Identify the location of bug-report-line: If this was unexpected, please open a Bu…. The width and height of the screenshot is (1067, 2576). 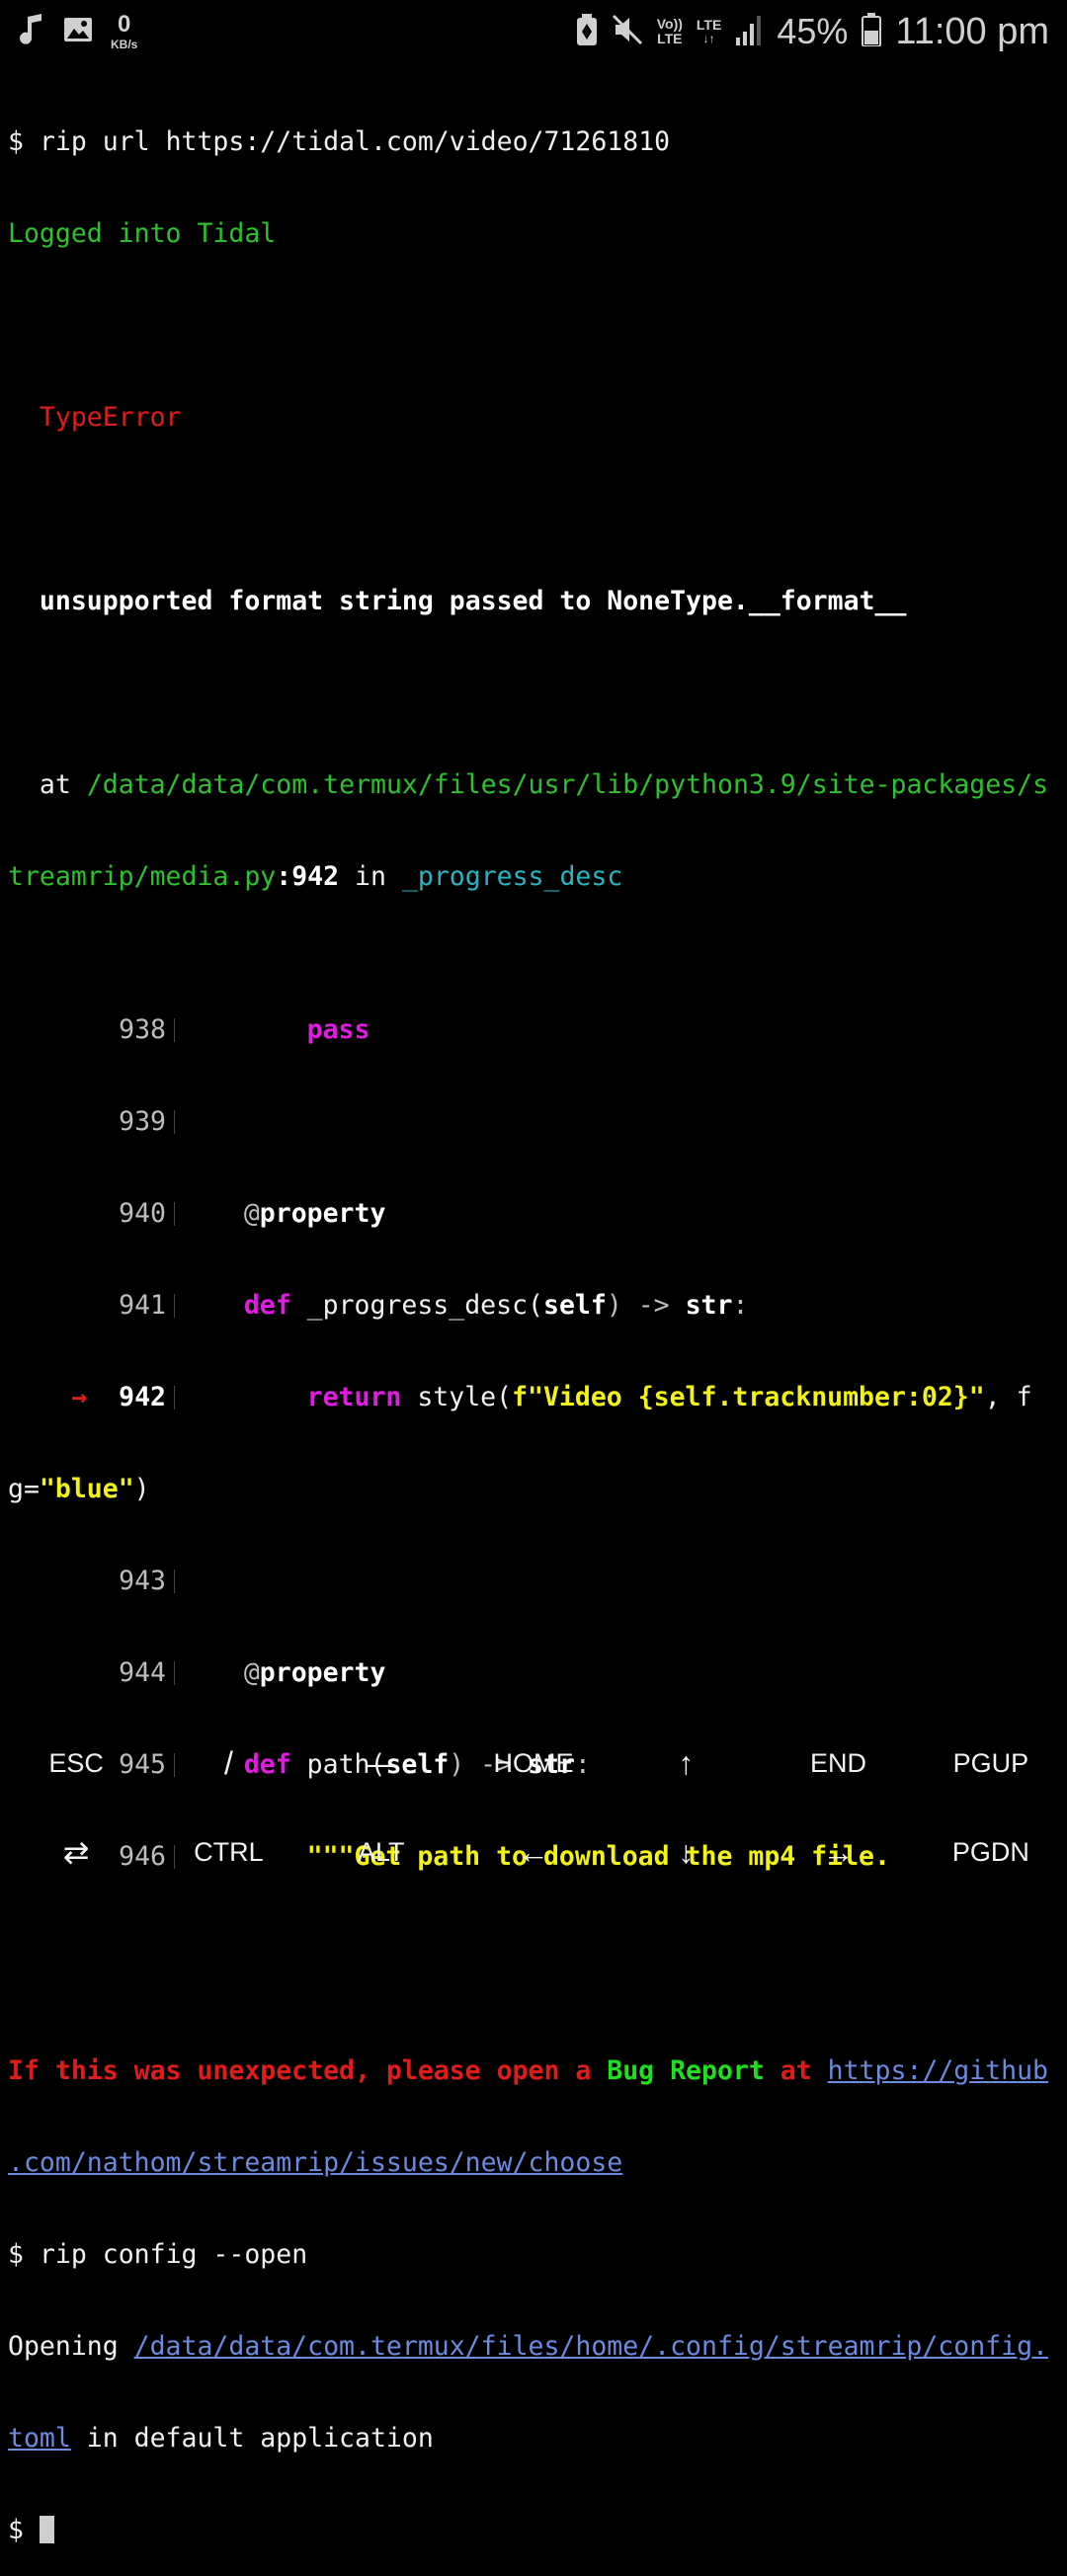
(528, 2070).